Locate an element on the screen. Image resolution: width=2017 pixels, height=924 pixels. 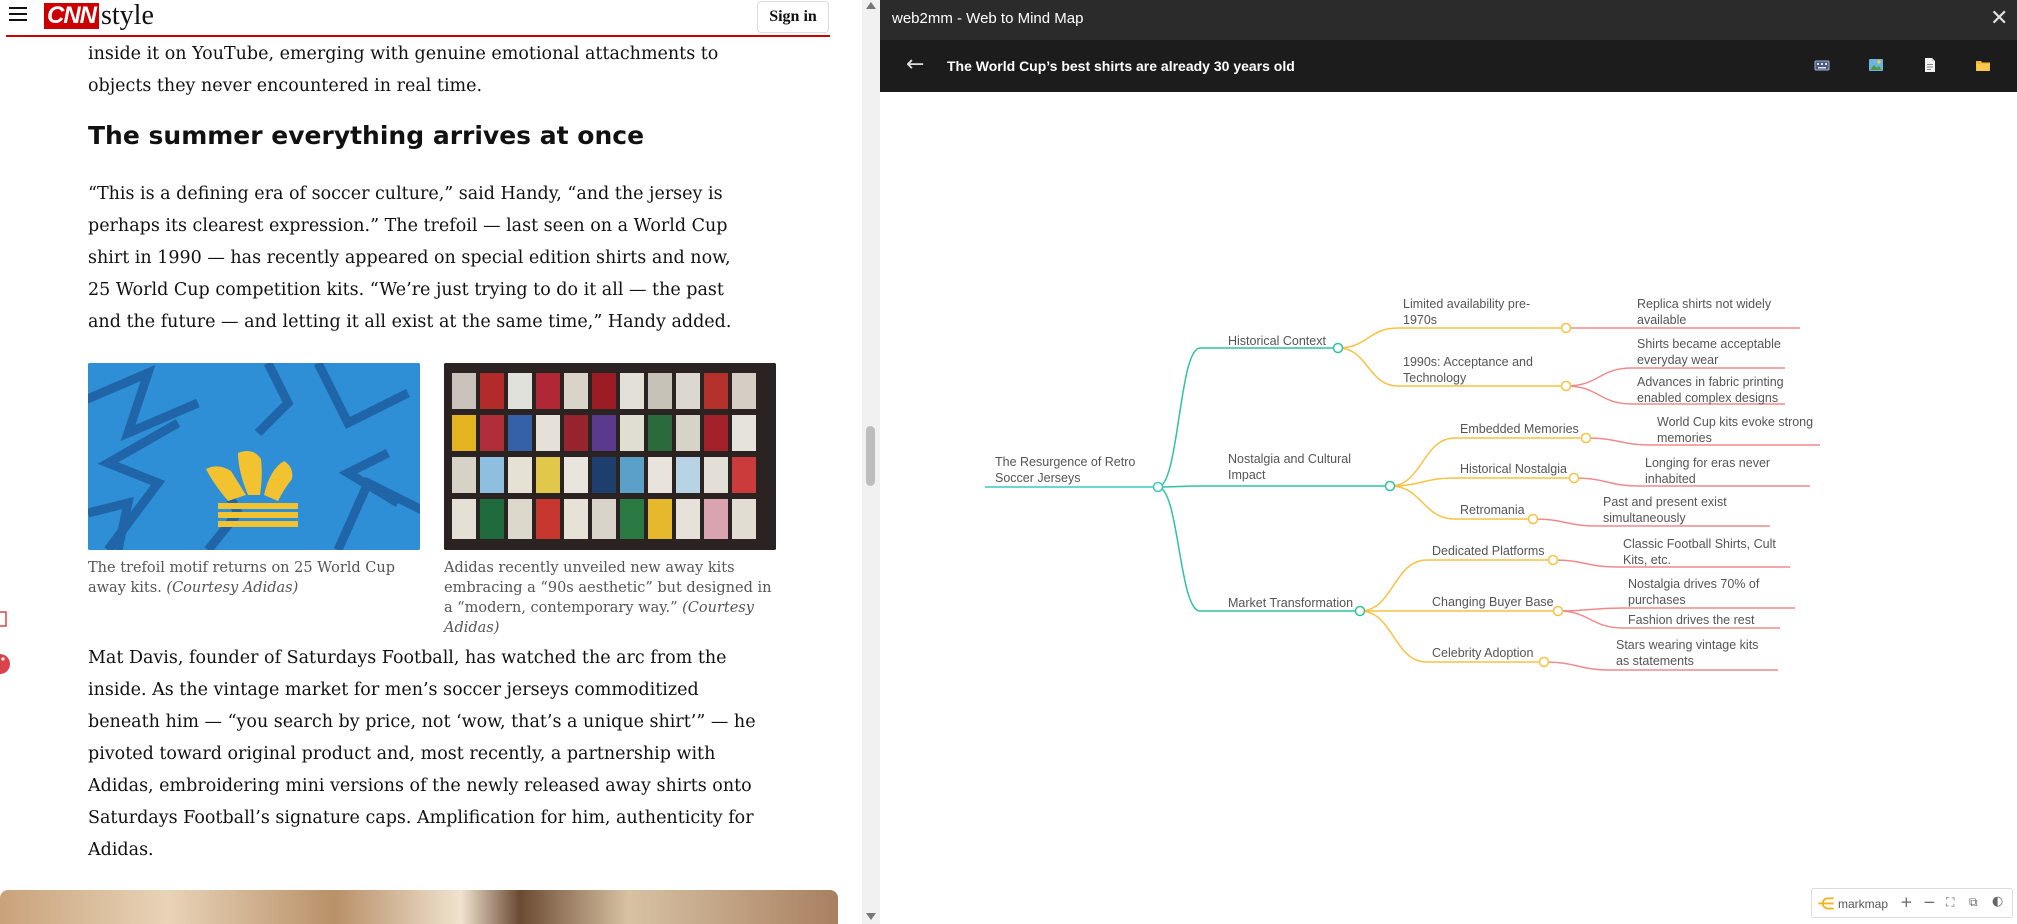
sub-node-label: Retromania is located at coordinates (1492, 510).